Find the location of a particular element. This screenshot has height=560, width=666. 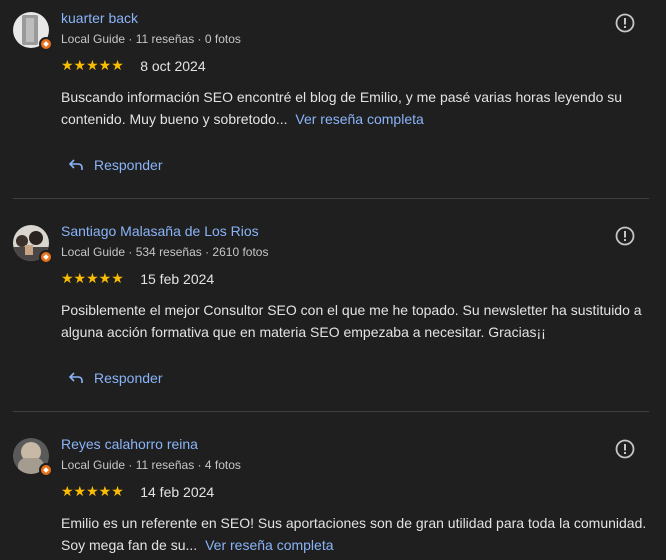

rating-row: ★★★★★ 14 feb 2024 is located at coordinates (138, 491).